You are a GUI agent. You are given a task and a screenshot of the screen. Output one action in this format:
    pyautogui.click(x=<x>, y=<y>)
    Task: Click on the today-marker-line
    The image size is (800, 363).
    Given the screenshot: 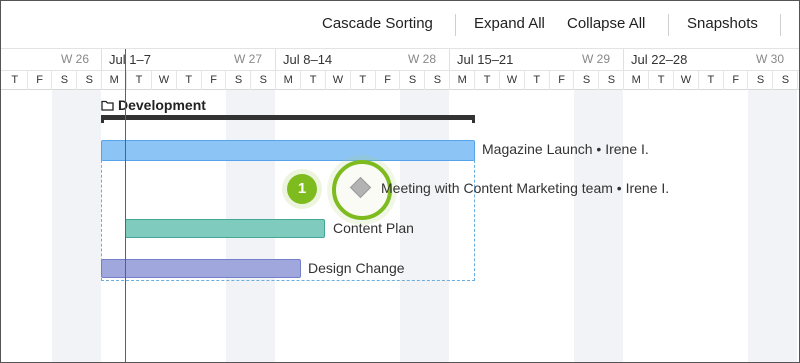 What is the action you would take?
    pyautogui.click(x=125, y=205)
    